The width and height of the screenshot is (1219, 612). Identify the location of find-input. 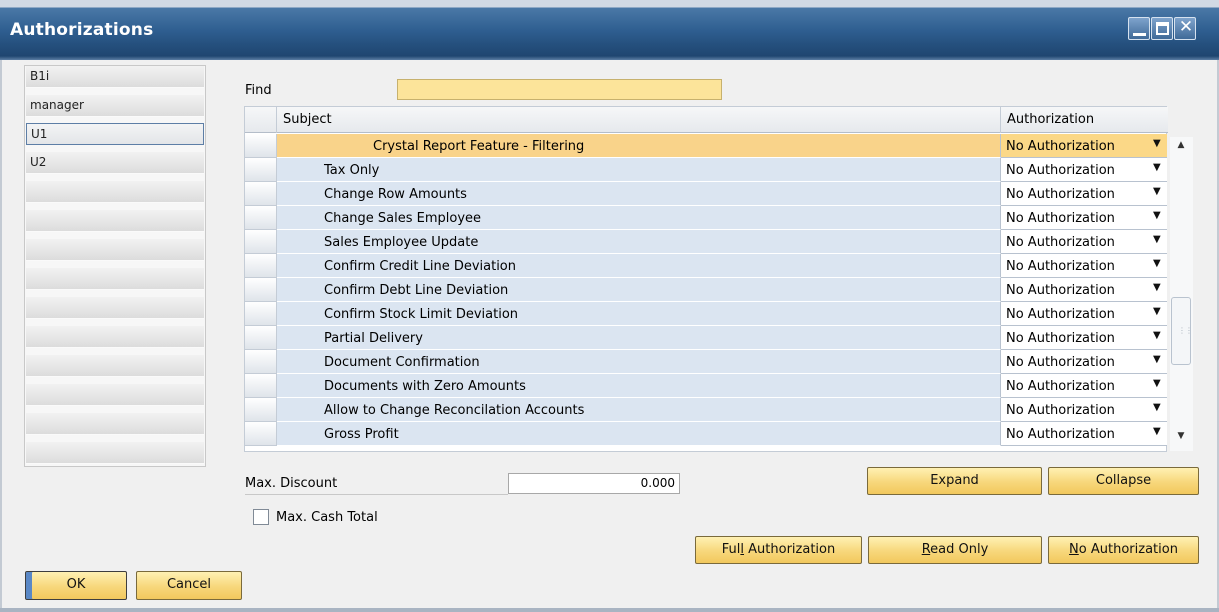
(559, 89).